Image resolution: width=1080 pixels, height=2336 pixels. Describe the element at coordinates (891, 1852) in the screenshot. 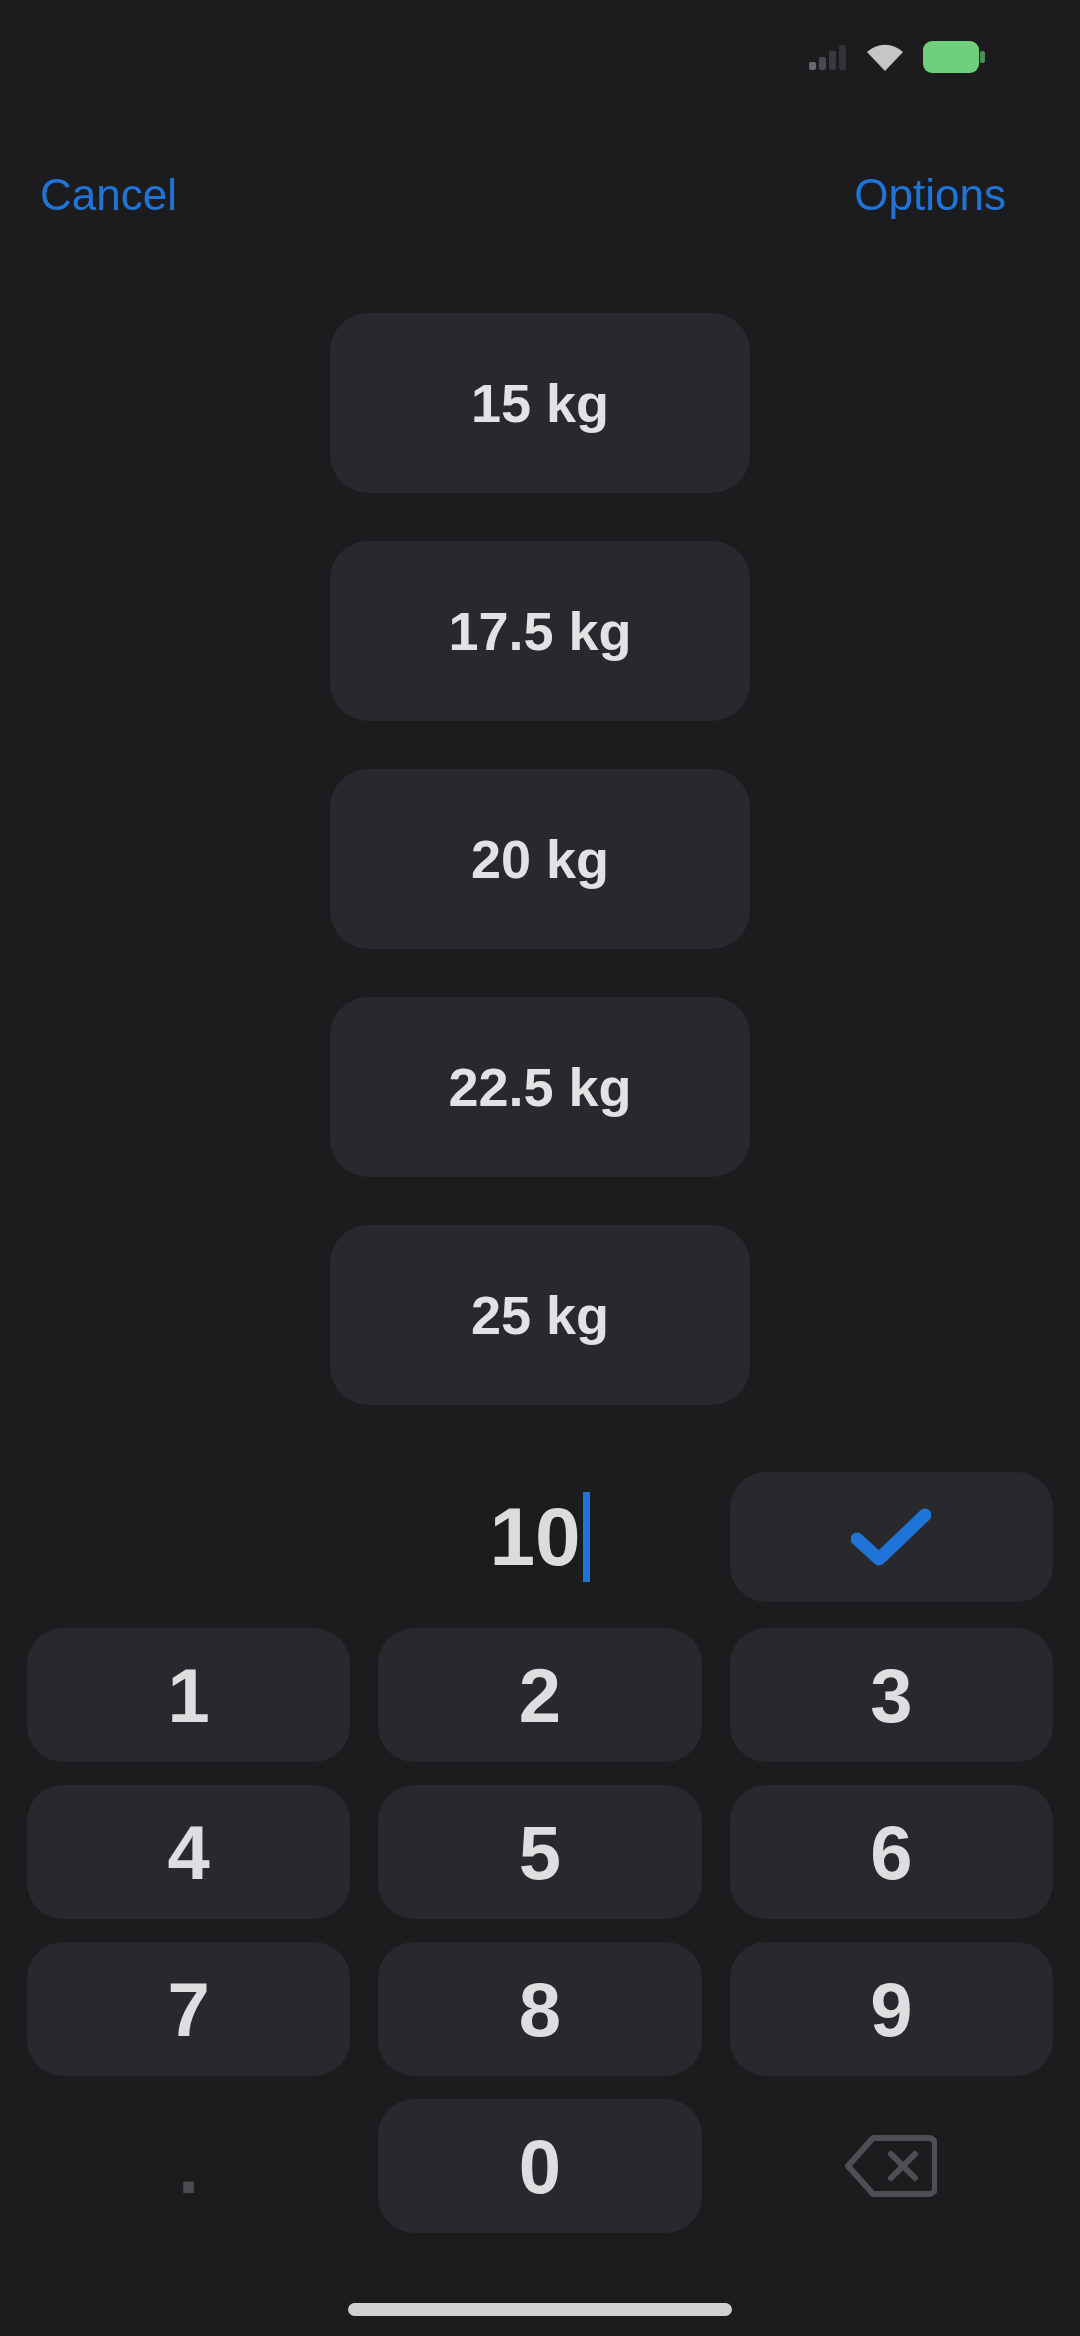

I see `keypad-key: 6` at that location.